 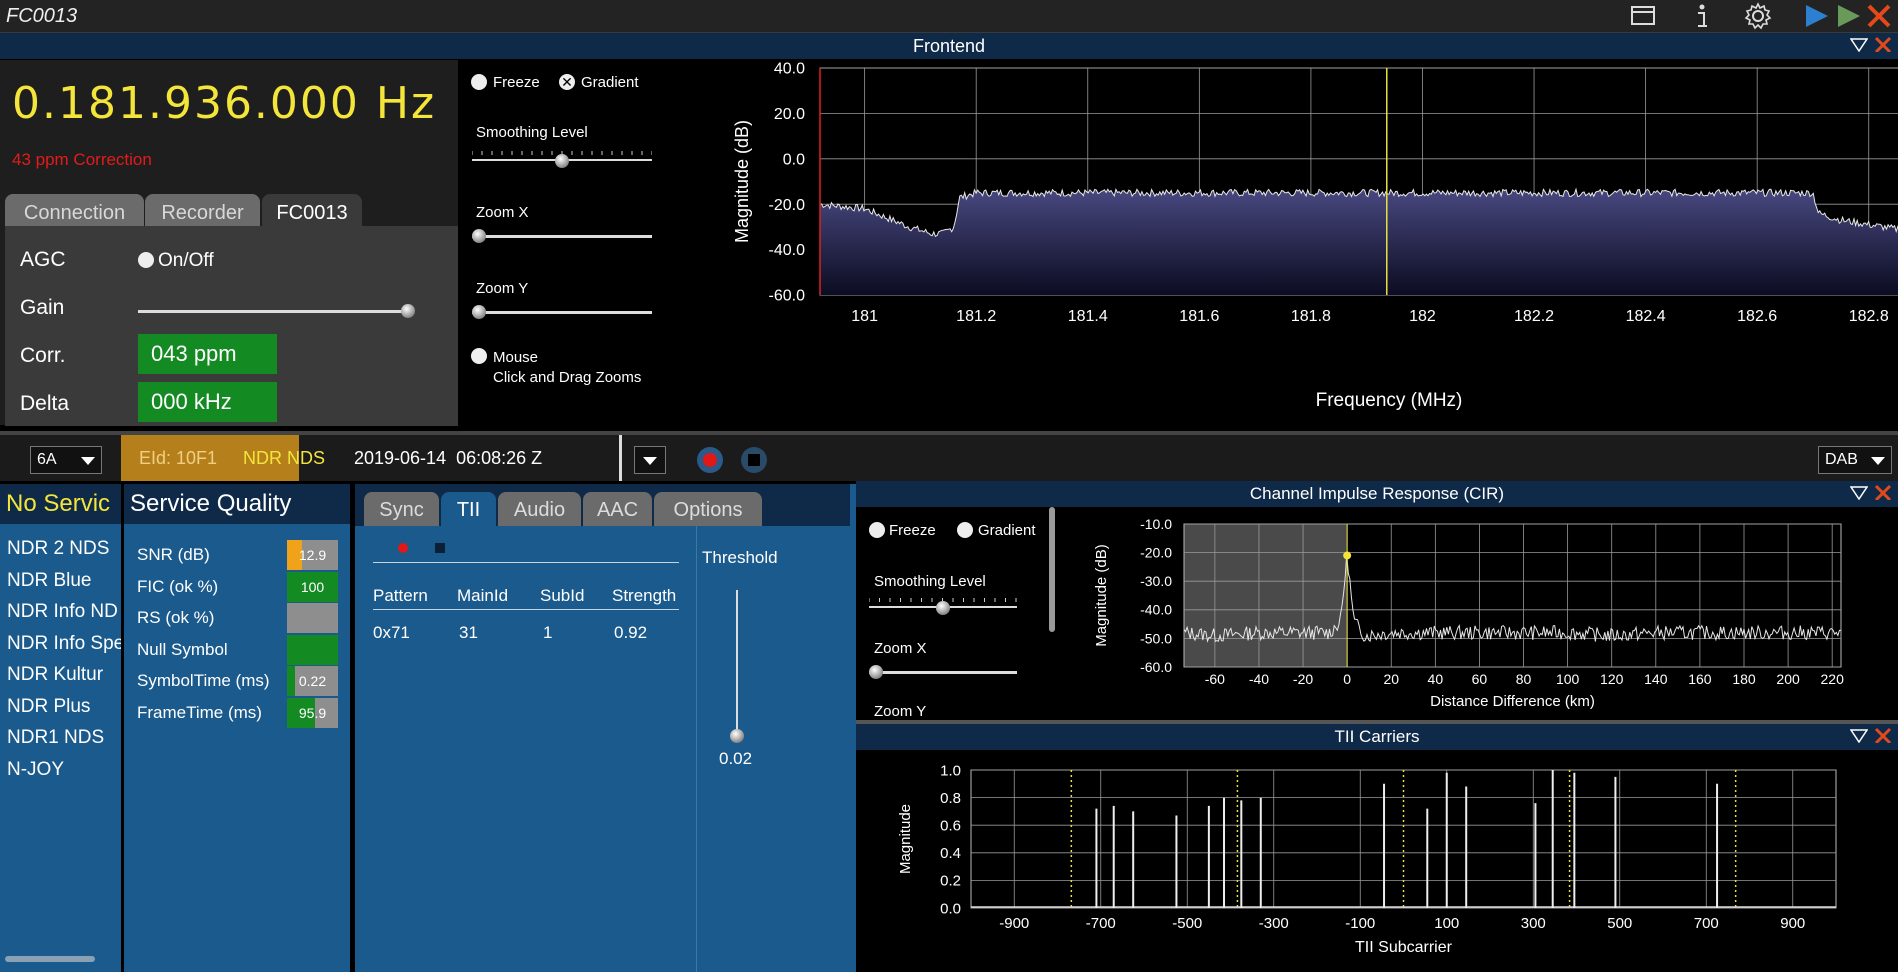 What do you see at coordinates (943, 608) in the screenshot?
I see `cir-smoothing-thumb` at bounding box center [943, 608].